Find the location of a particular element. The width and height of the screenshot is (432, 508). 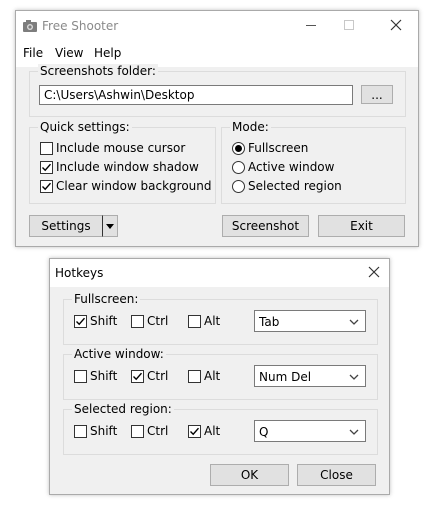

menu-view: View is located at coordinates (69, 53).